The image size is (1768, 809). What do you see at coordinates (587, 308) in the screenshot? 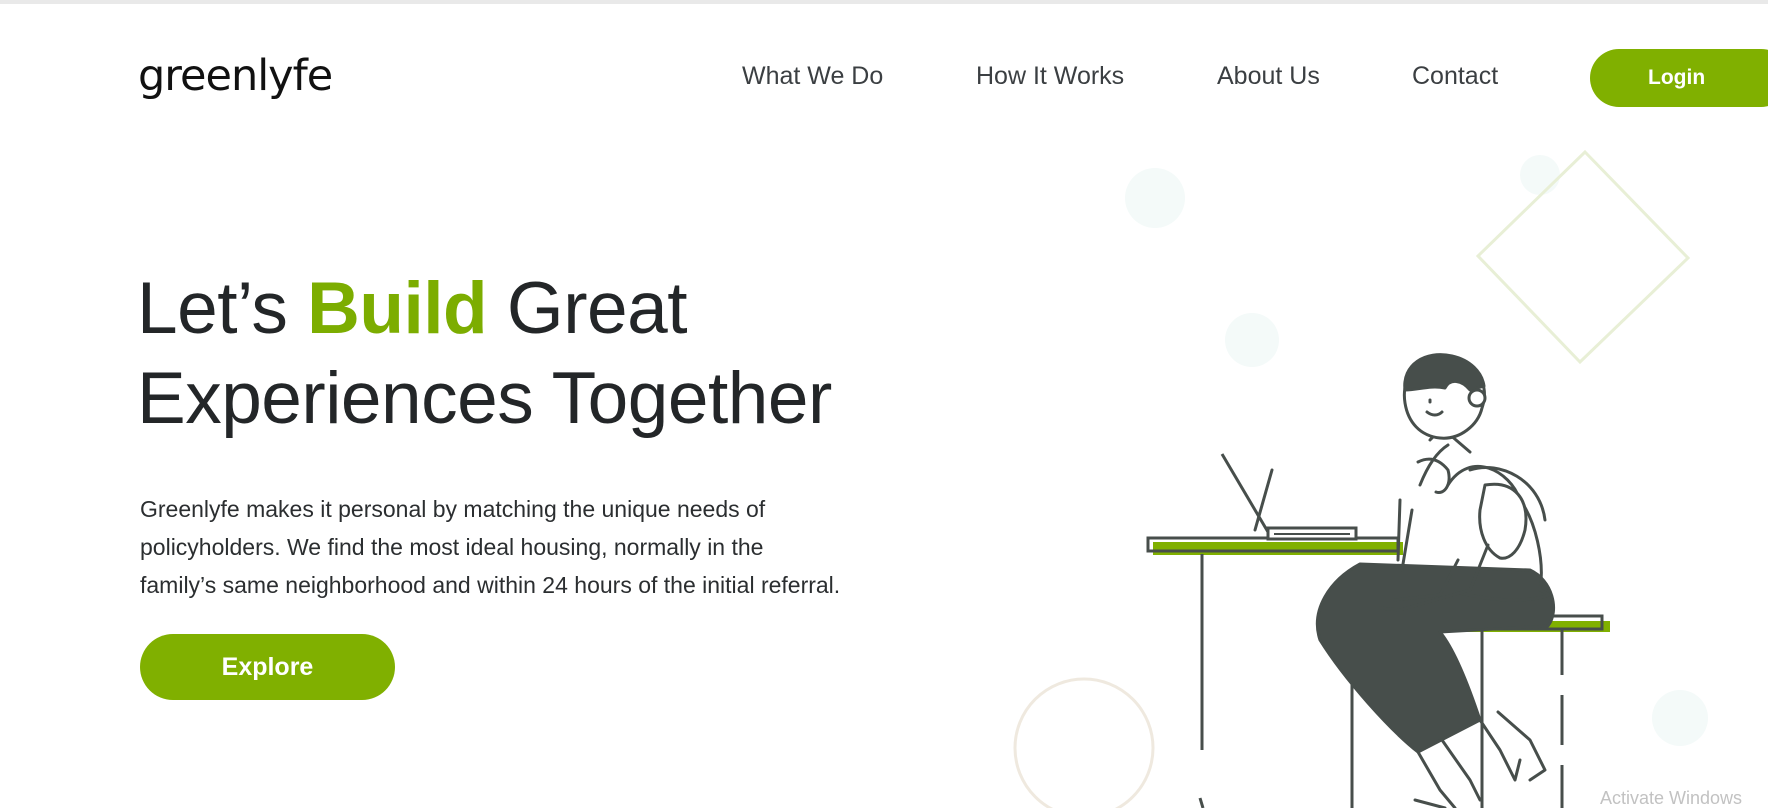
I see `headline-text-end: Great` at bounding box center [587, 308].